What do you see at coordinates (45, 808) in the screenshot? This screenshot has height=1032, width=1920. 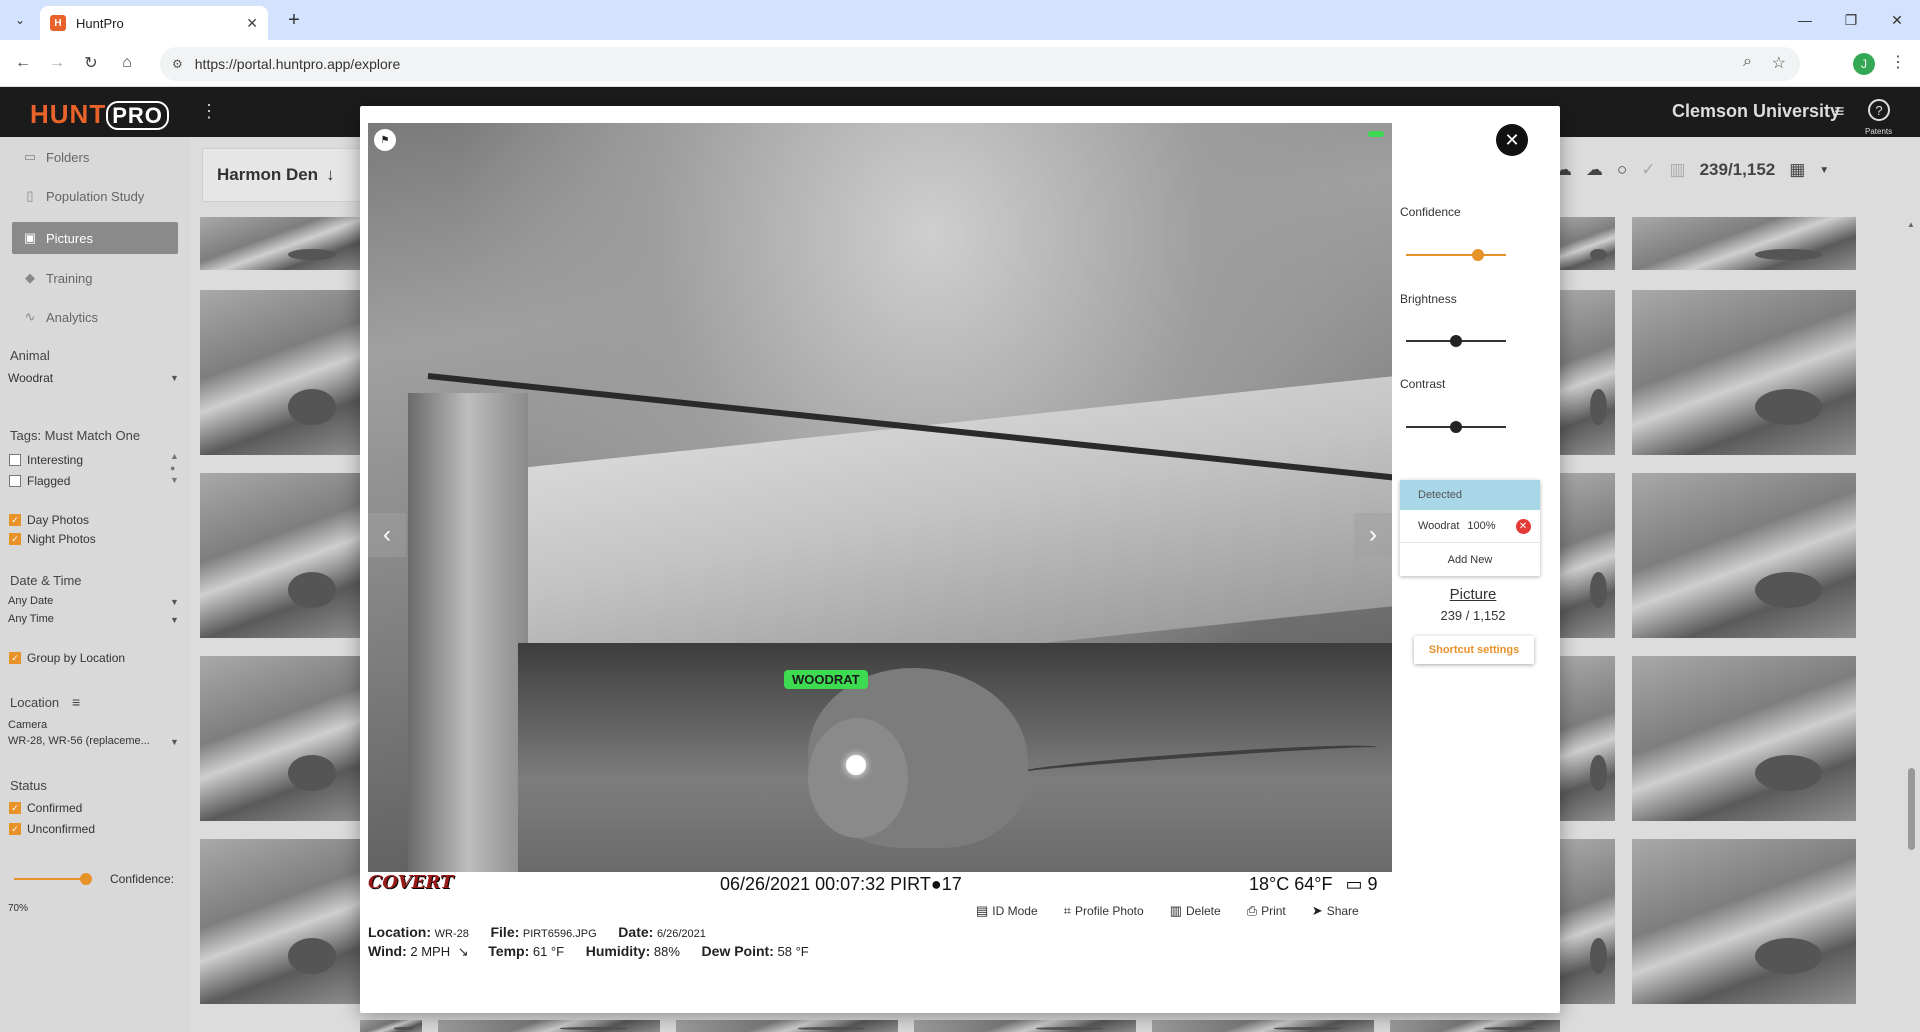 I see `confirmed-checkbox: ✓ Confirmed` at bounding box center [45, 808].